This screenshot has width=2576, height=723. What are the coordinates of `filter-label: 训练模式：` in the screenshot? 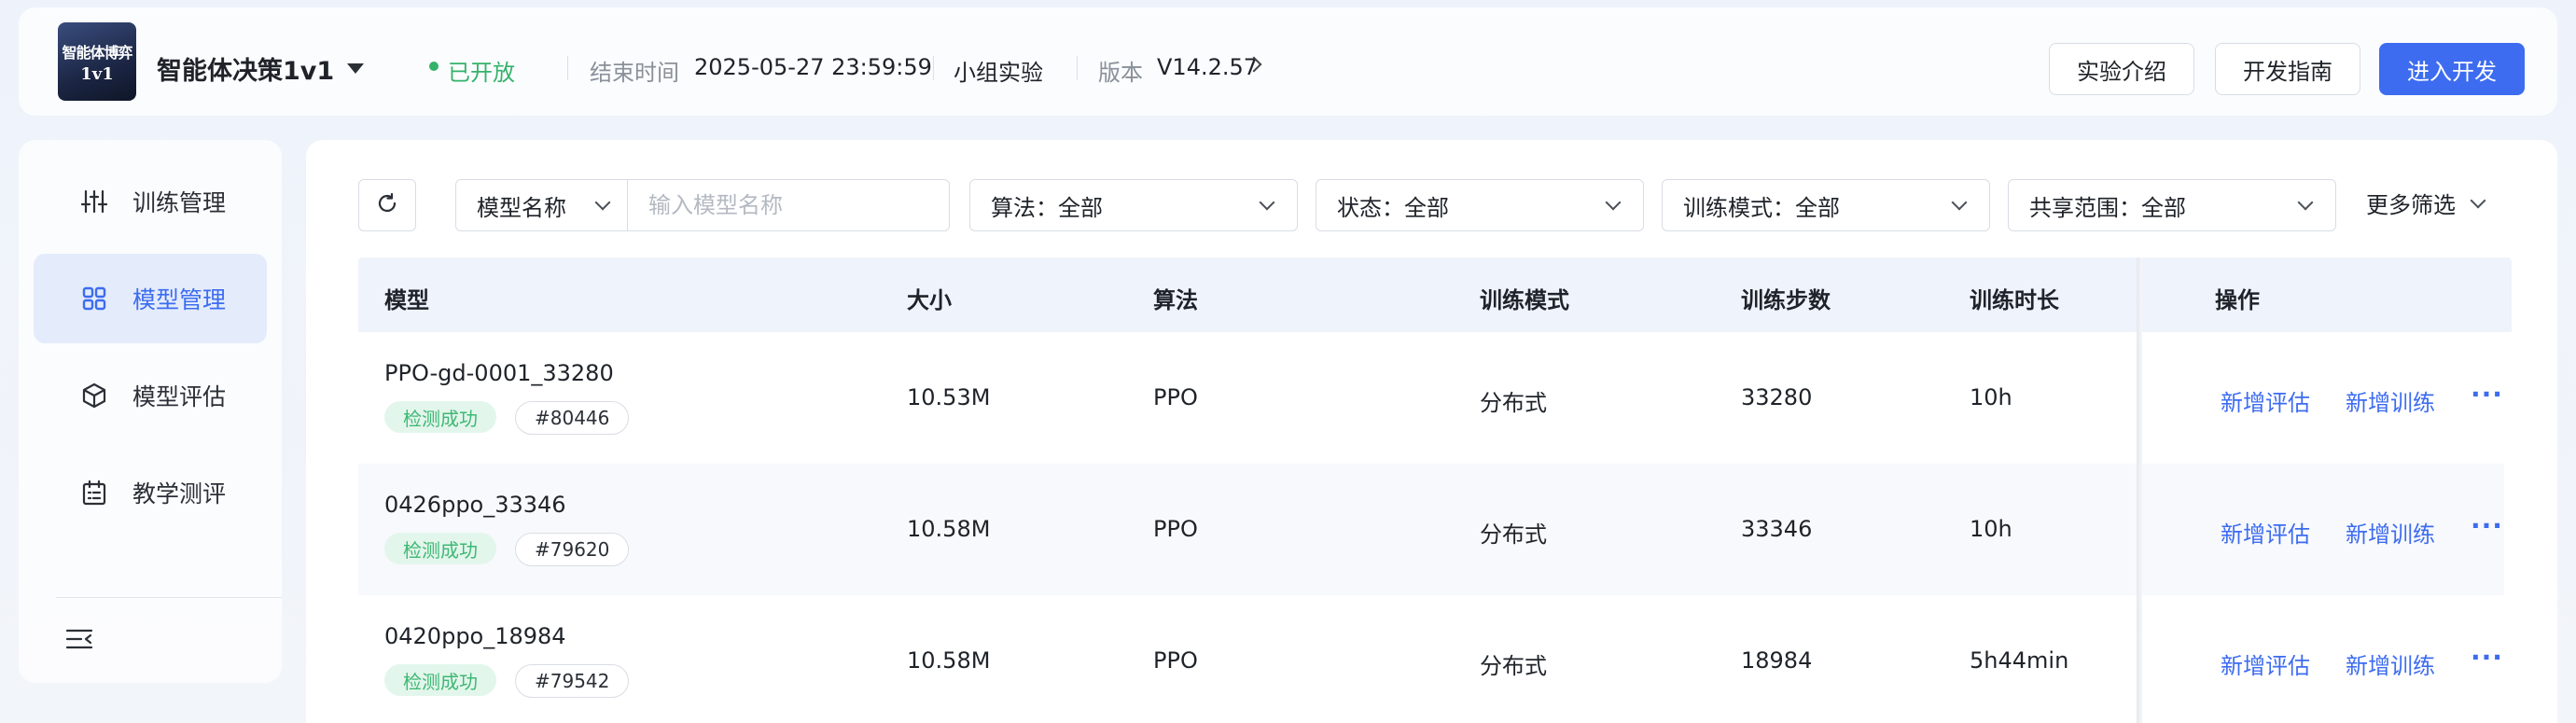 It's located at (1739, 207).